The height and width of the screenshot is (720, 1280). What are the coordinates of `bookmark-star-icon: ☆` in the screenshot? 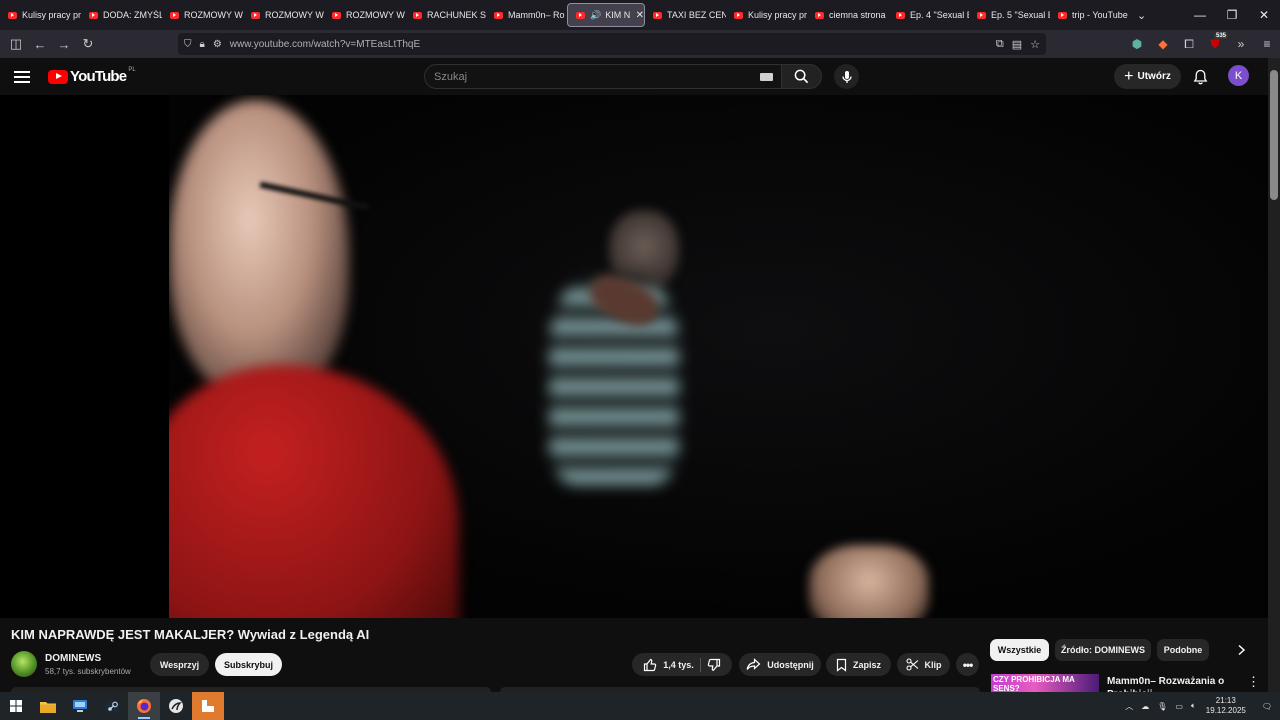 It's located at (1035, 44).